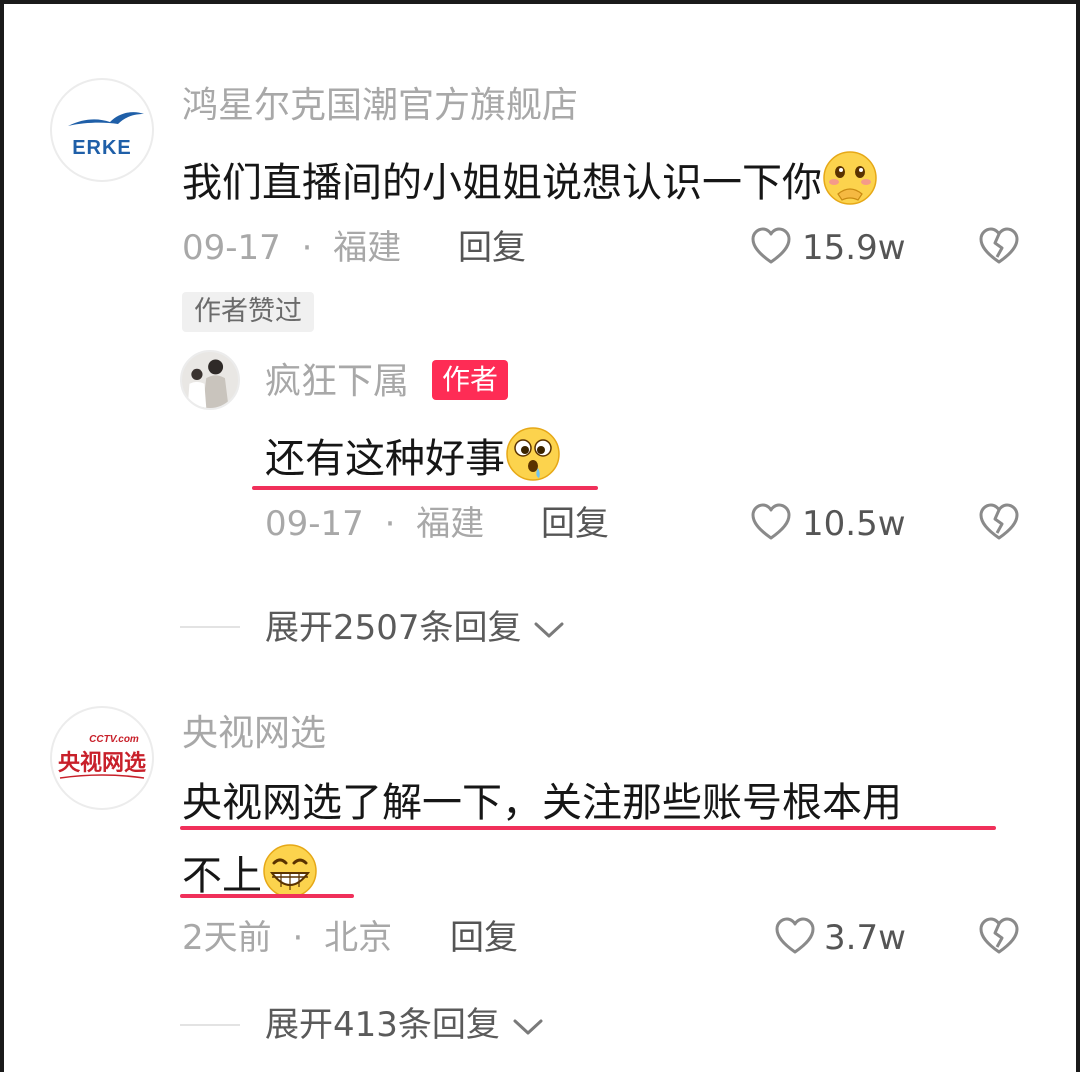 The height and width of the screenshot is (1072, 1080). What do you see at coordinates (314, 524) in the screenshot?
I see `reply-date: 09-17` at bounding box center [314, 524].